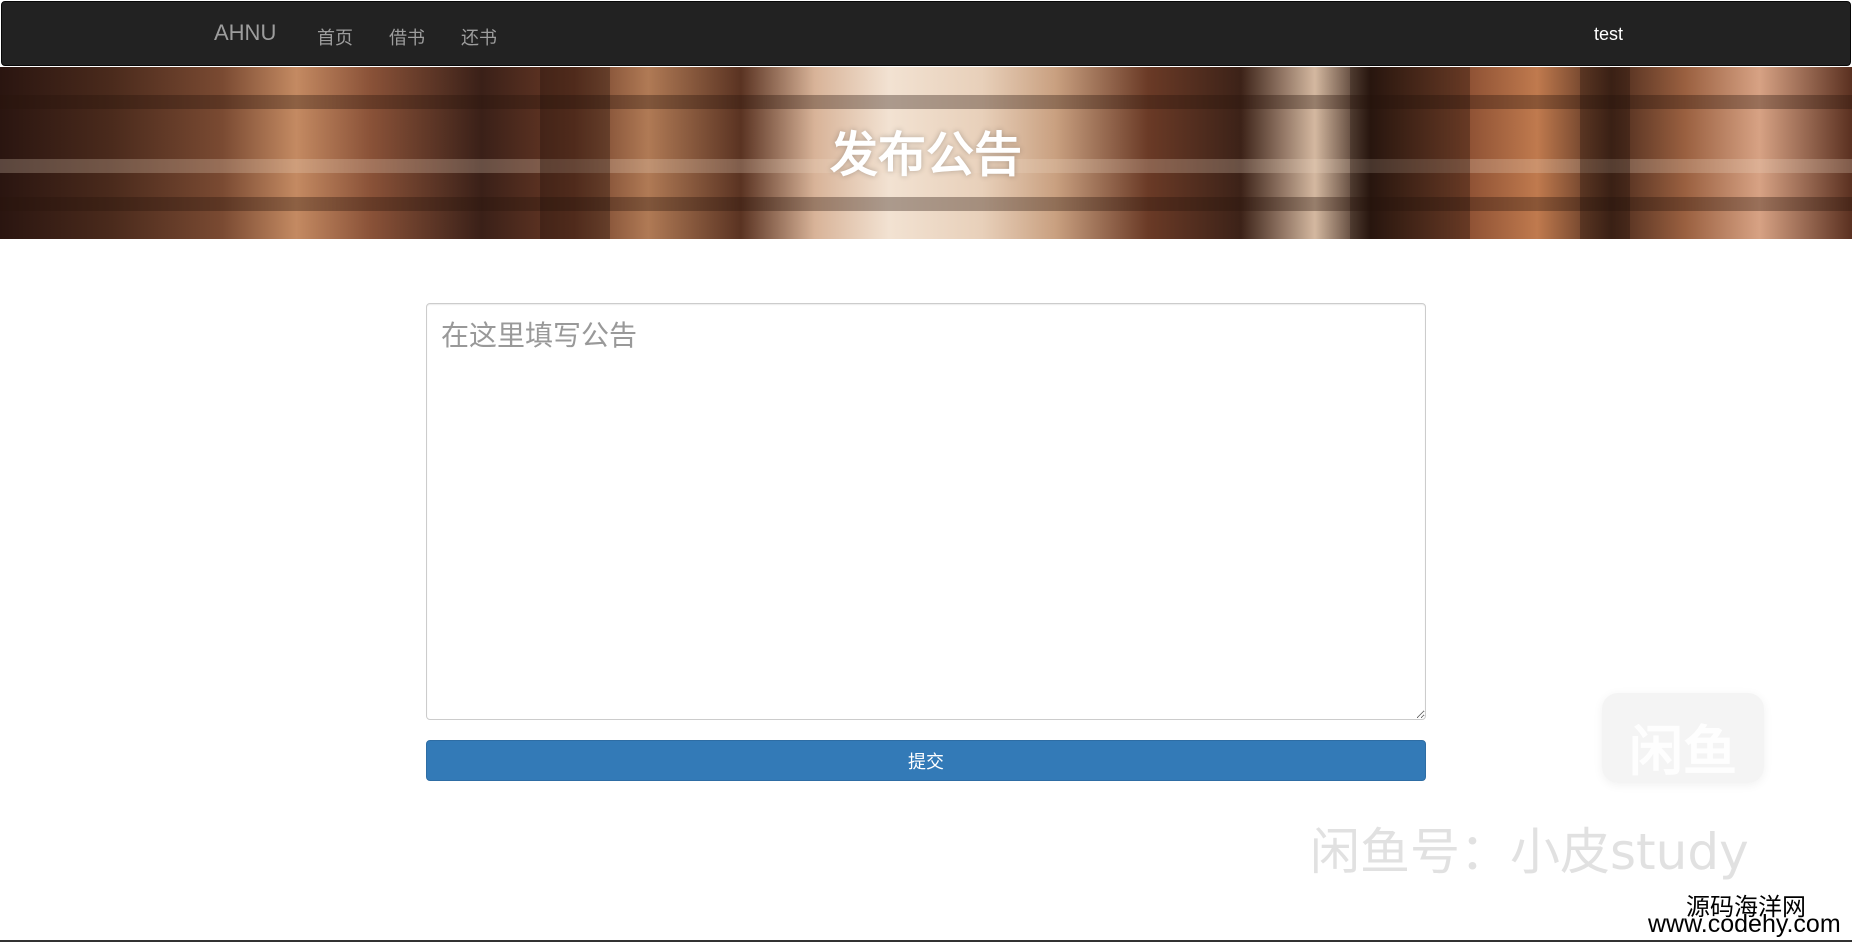 This screenshot has height=942, width=1852. What do you see at coordinates (407, 37) in the screenshot?
I see `nav-link-borrow: 借书` at bounding box center [407, 37].